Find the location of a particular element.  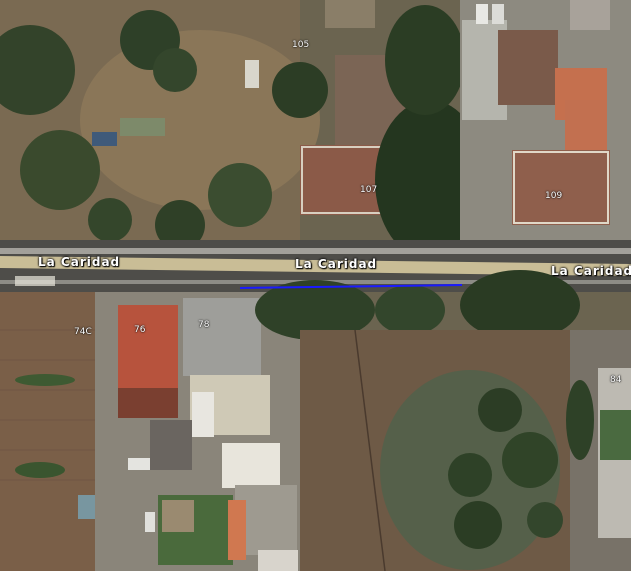

road-label-caridad-center: La Caridad is located at coordinates (336, 264).